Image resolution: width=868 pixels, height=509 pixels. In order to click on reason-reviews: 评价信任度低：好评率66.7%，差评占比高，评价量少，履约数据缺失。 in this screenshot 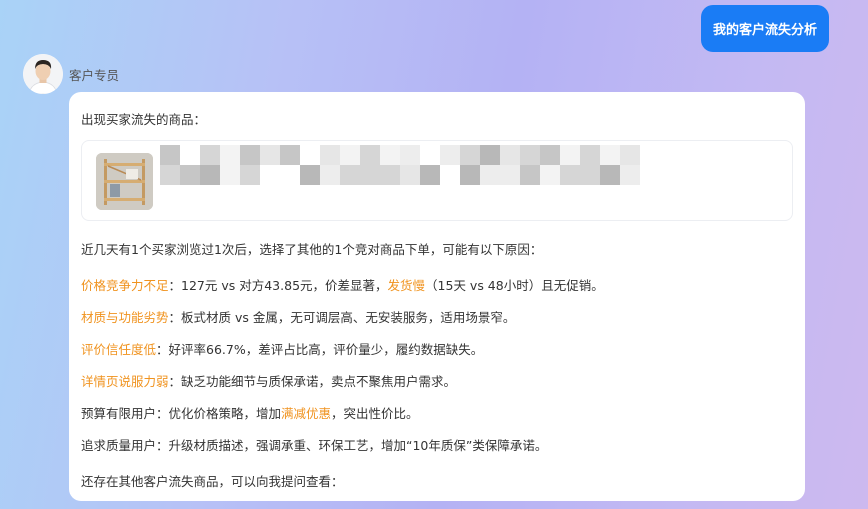, I will do `click(282, 348)`.